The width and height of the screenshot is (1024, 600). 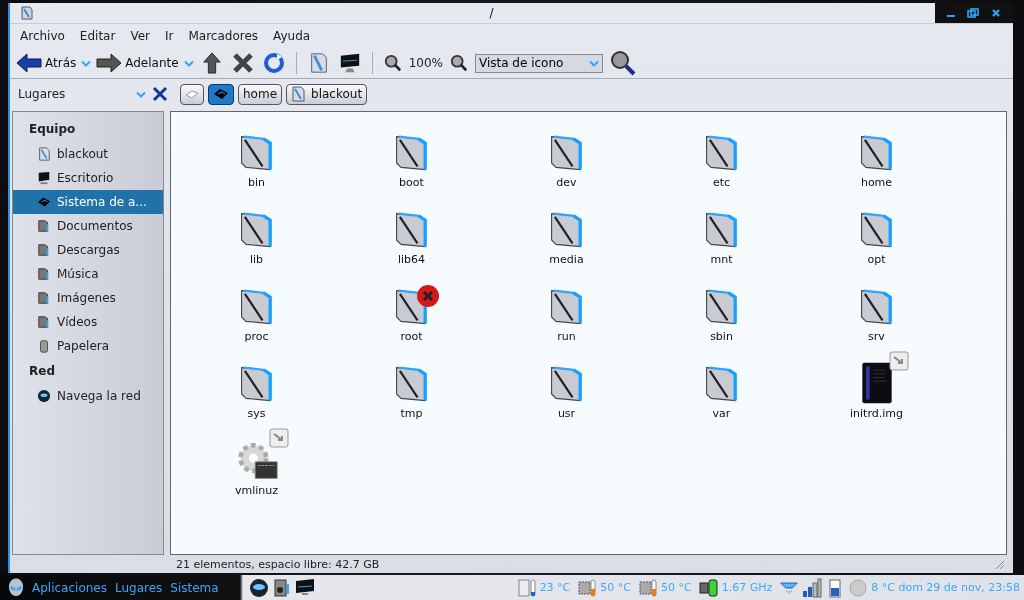 What do you see at coordinates (256, 235) in the screenshot?
I see `file-item: lib` at bounding box center [256, 235].